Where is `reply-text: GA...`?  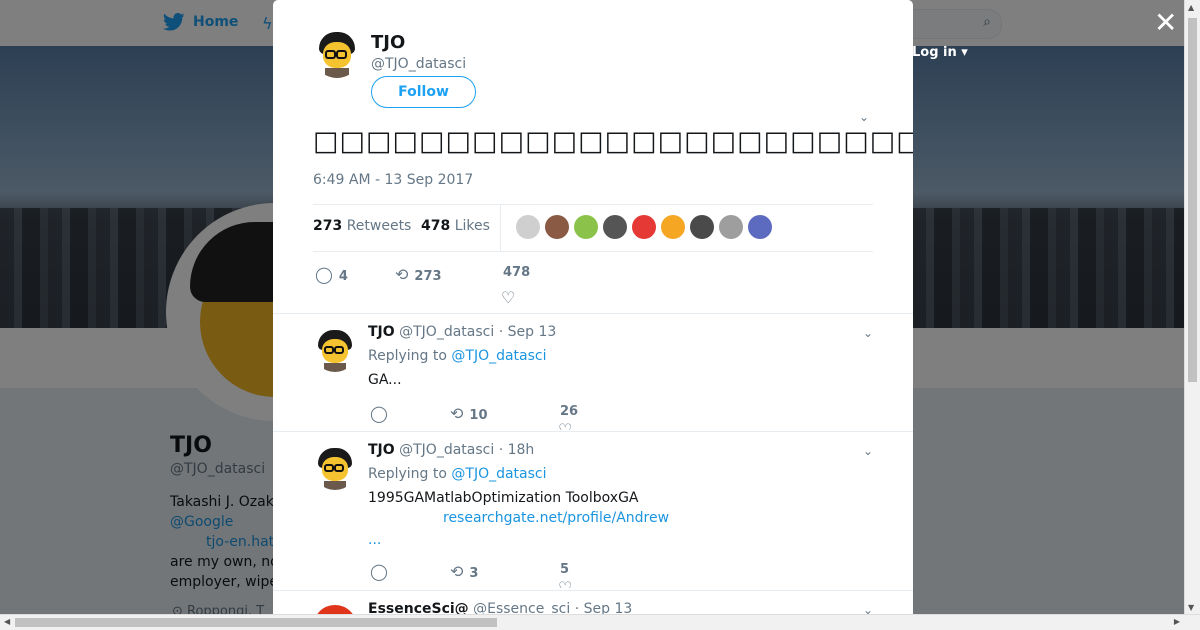 reply-text: GA... is located at coordinates (385, 380).